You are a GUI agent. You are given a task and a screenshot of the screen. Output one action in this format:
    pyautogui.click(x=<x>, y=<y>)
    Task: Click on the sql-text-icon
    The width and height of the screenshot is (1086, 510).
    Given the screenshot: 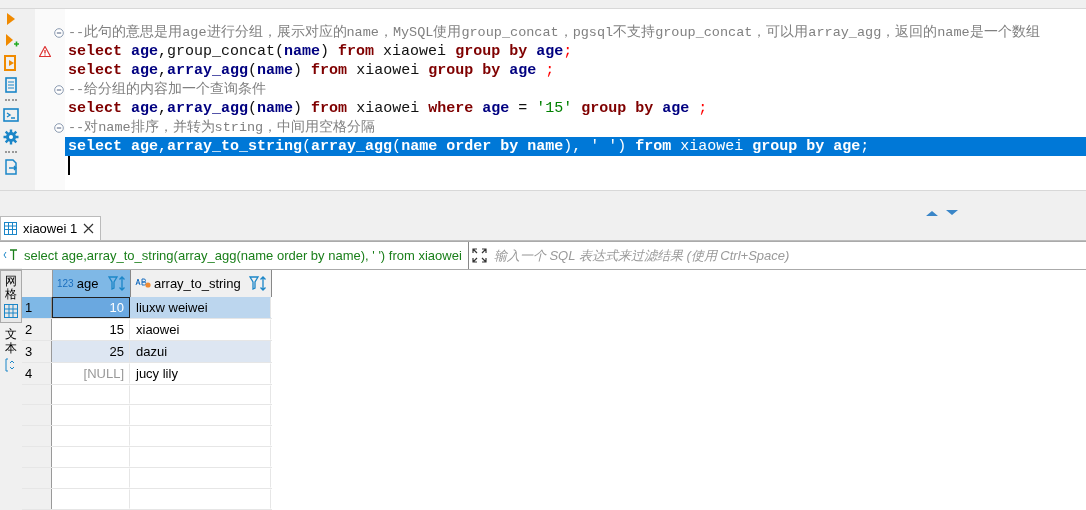 What is the action you would take?
    pyautogui.click(x=11, y=255)
    